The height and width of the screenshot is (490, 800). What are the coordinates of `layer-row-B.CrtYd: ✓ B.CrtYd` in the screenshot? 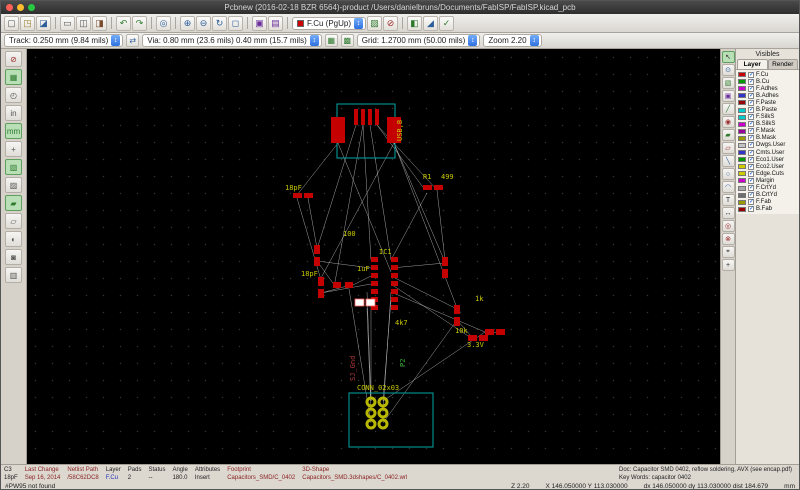 It's located at (767, 195).